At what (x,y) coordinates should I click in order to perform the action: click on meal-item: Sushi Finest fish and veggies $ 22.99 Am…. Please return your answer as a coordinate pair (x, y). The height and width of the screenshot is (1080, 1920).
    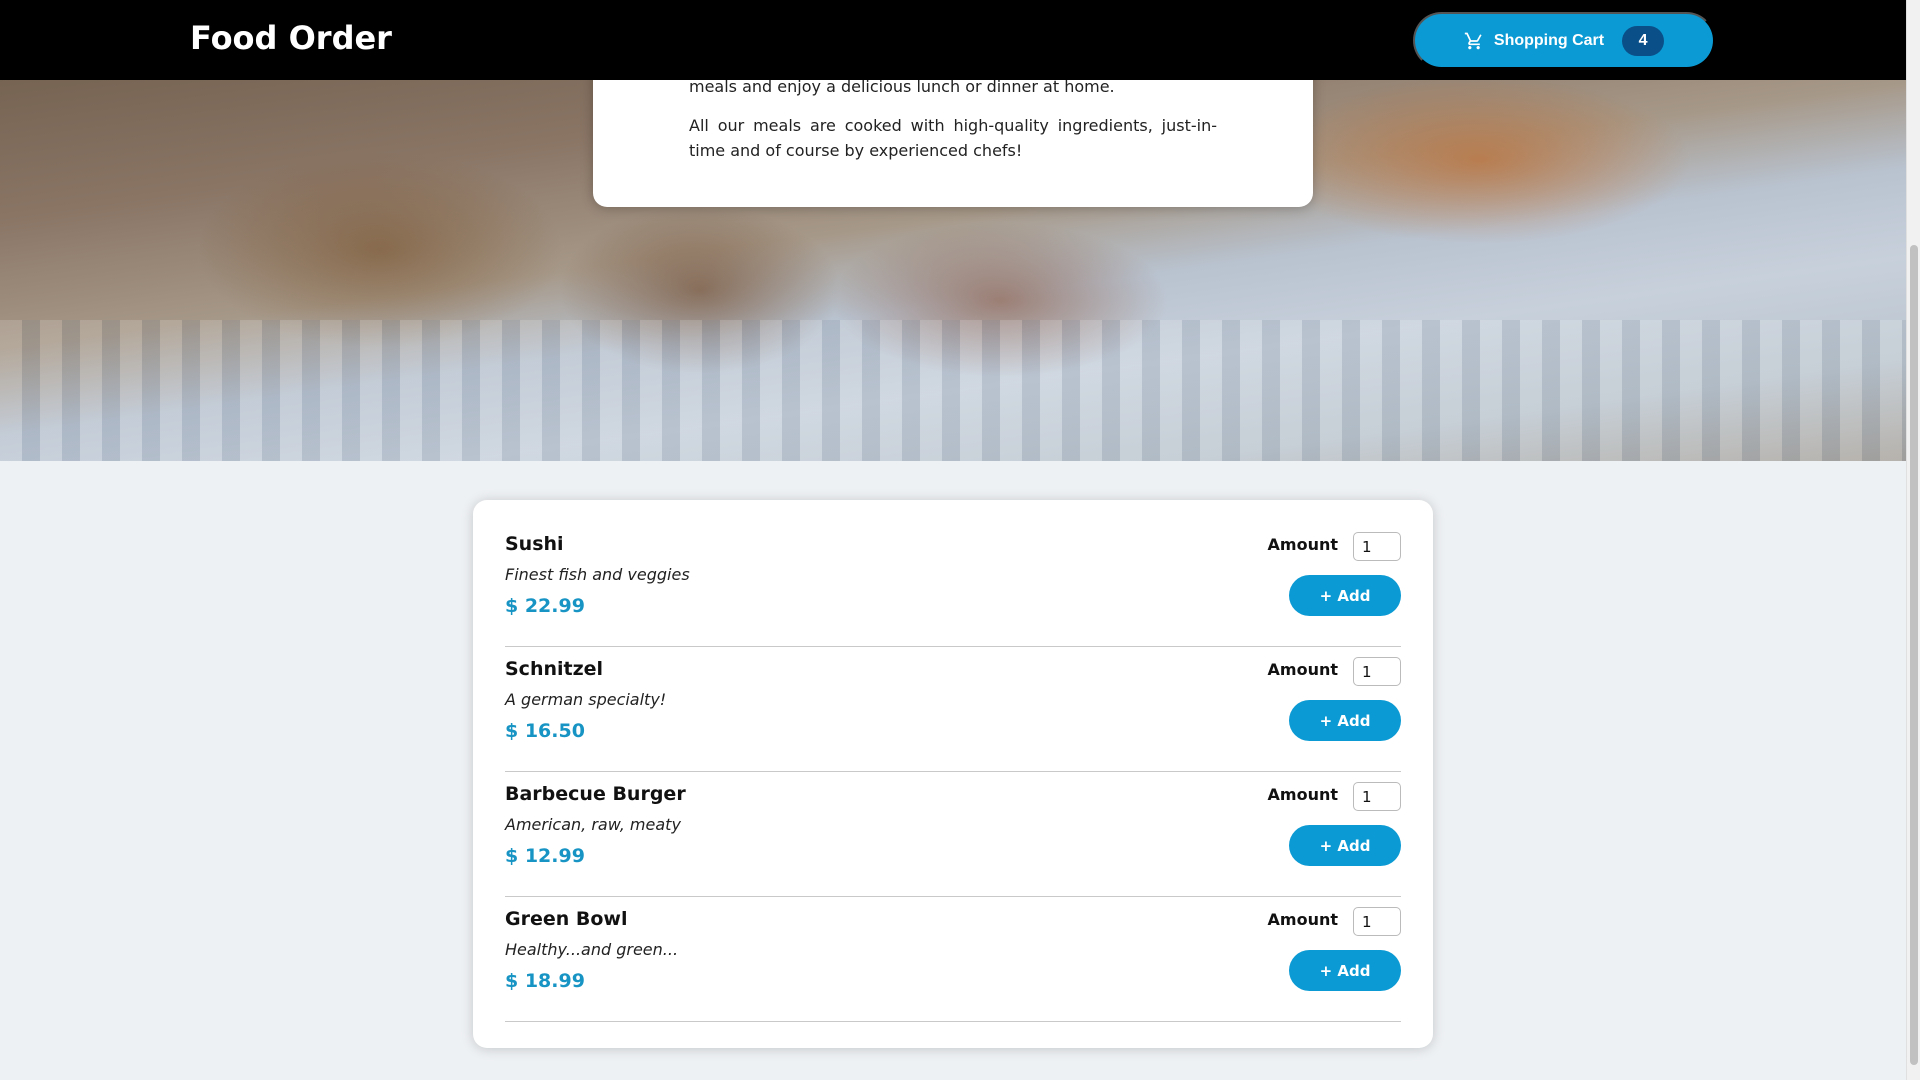
    Looking at the image, I should click on (953, 584).